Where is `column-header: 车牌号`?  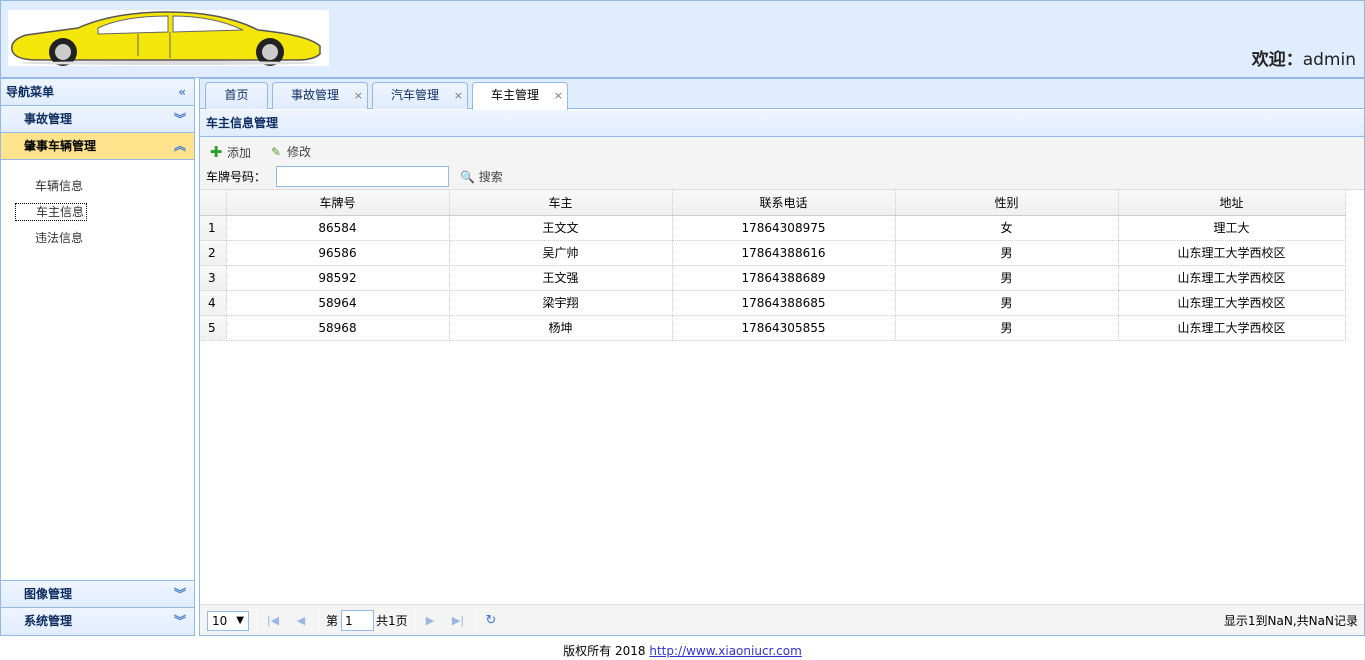
column-header: 车牌号 is located at coordinates (338, 203).